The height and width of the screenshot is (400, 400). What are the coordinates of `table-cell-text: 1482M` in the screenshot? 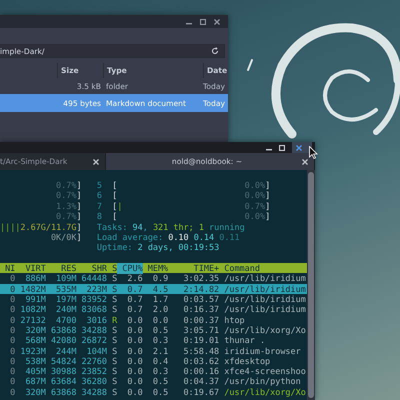 It's located at (32, 289).